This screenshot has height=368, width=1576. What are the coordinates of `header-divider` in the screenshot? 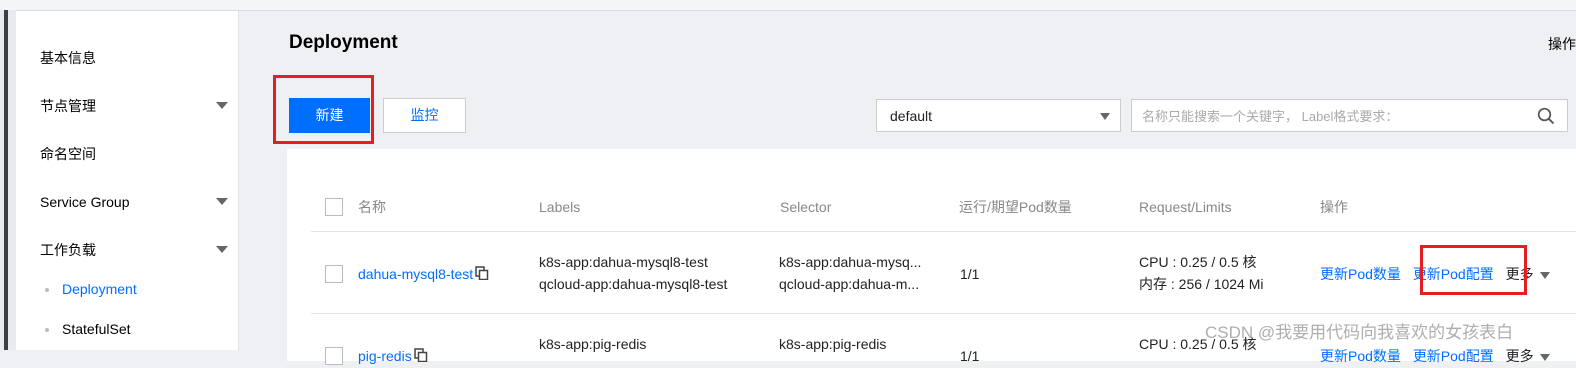 It's located at (943, 231).